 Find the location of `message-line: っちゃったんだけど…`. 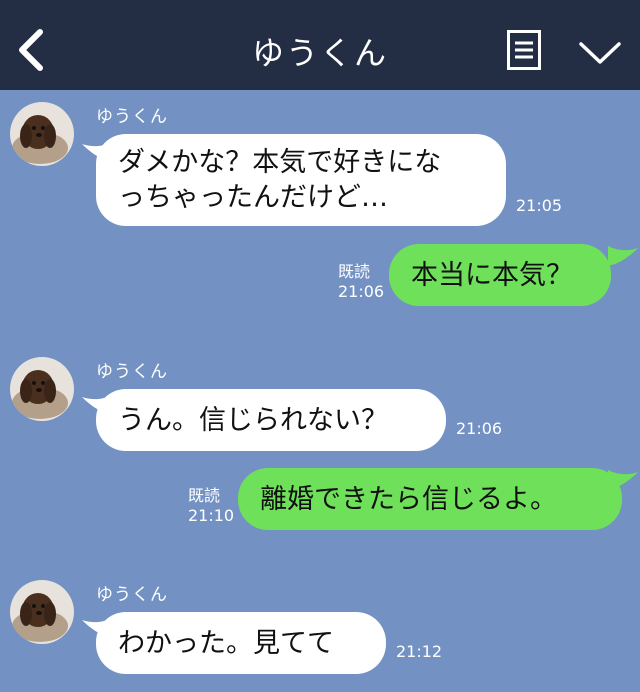

message-line: っちゃったんだけど… is located at coordinates (253, 197).